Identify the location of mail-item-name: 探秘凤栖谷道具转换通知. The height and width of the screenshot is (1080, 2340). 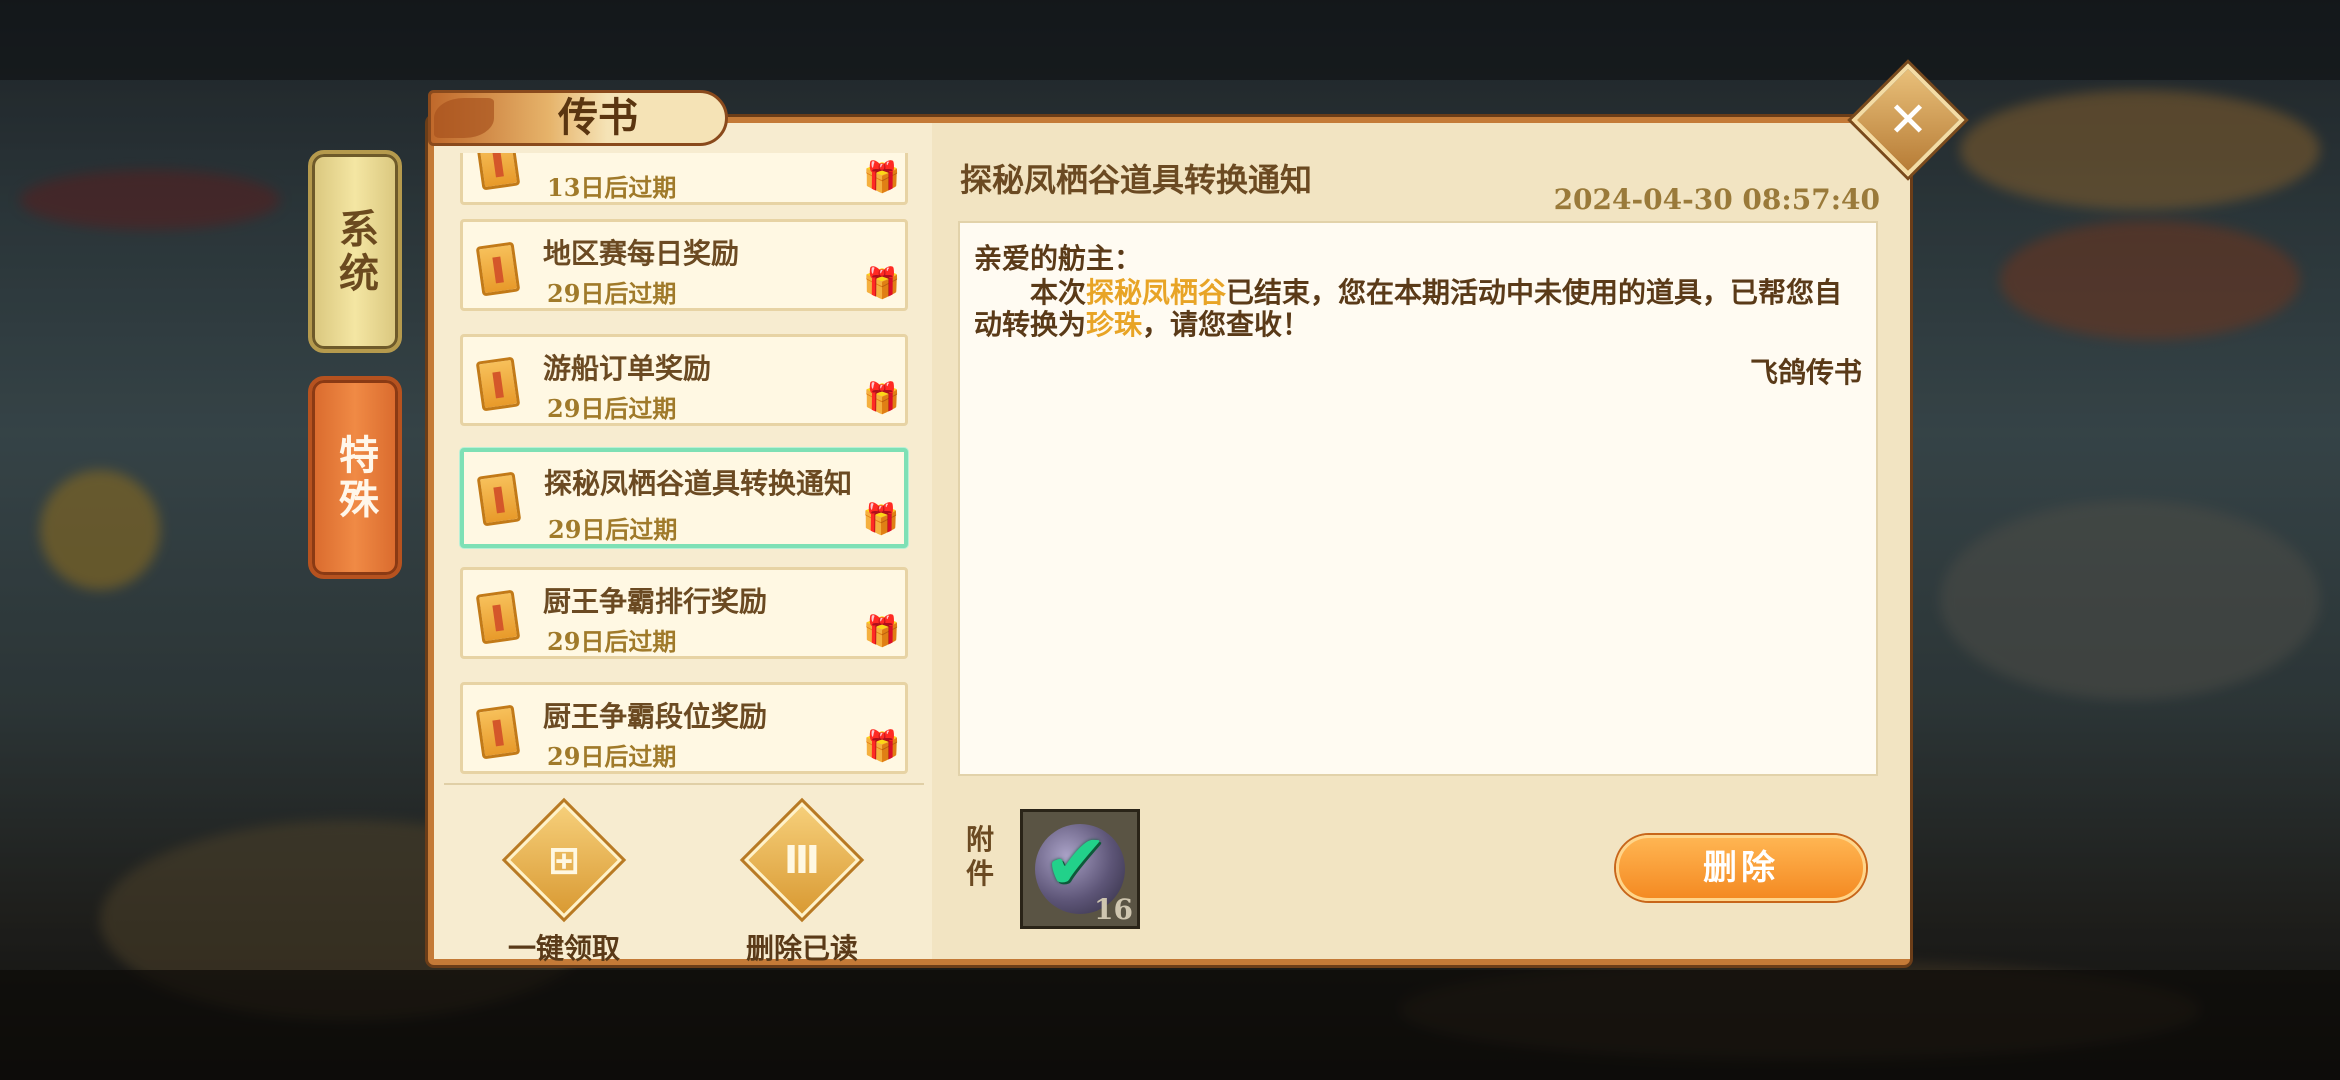
(698, 483).